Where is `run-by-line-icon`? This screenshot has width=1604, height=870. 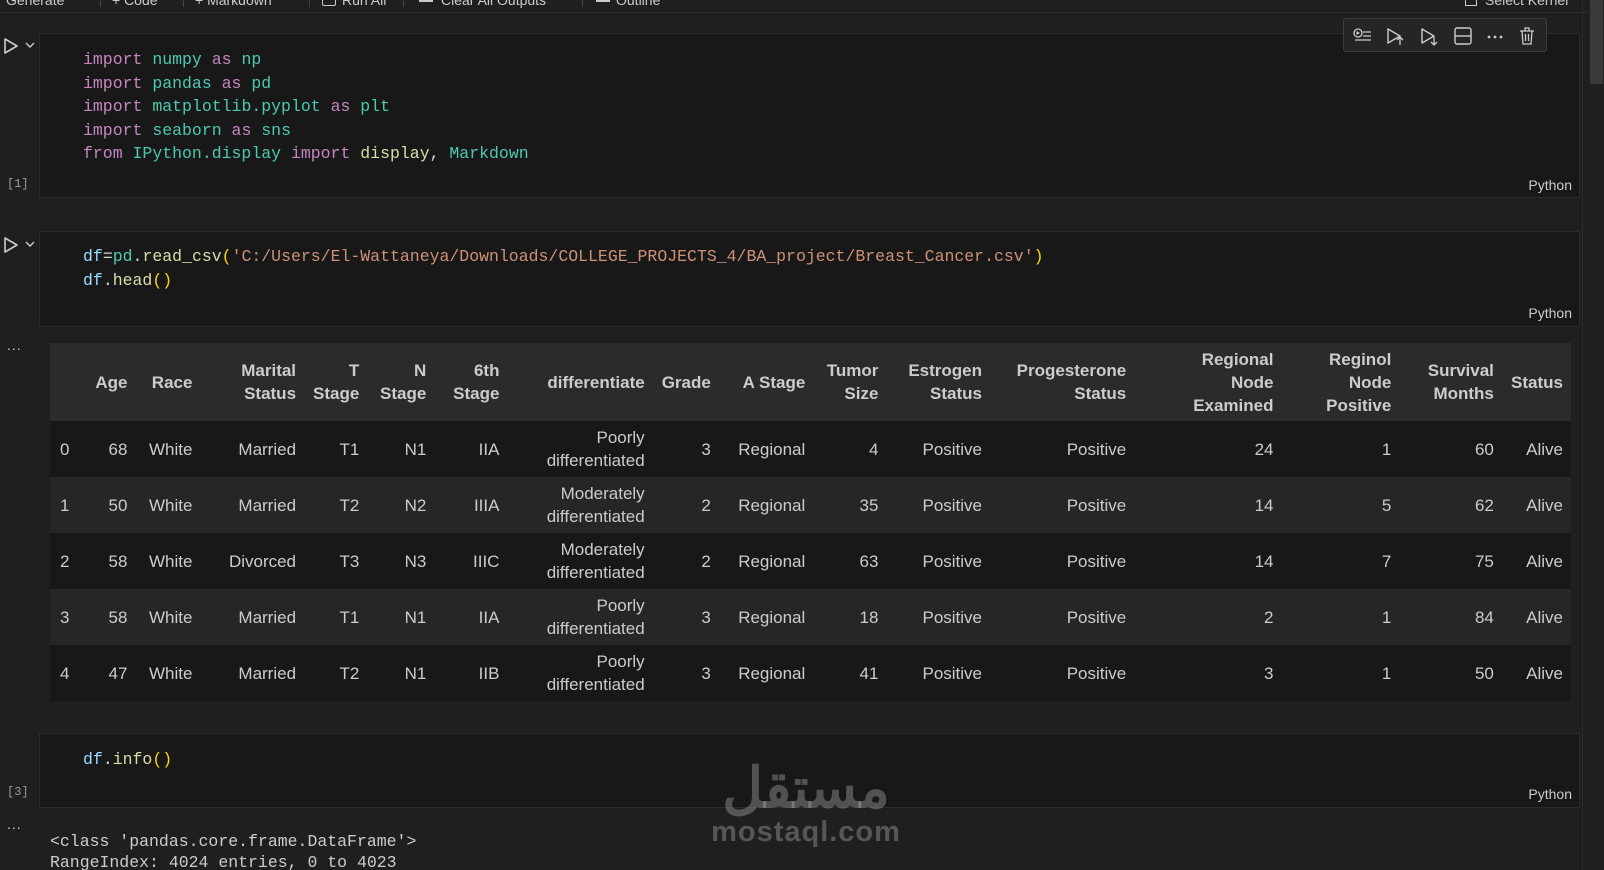 run-by-line-icon is located at coordinates (1362, 36).